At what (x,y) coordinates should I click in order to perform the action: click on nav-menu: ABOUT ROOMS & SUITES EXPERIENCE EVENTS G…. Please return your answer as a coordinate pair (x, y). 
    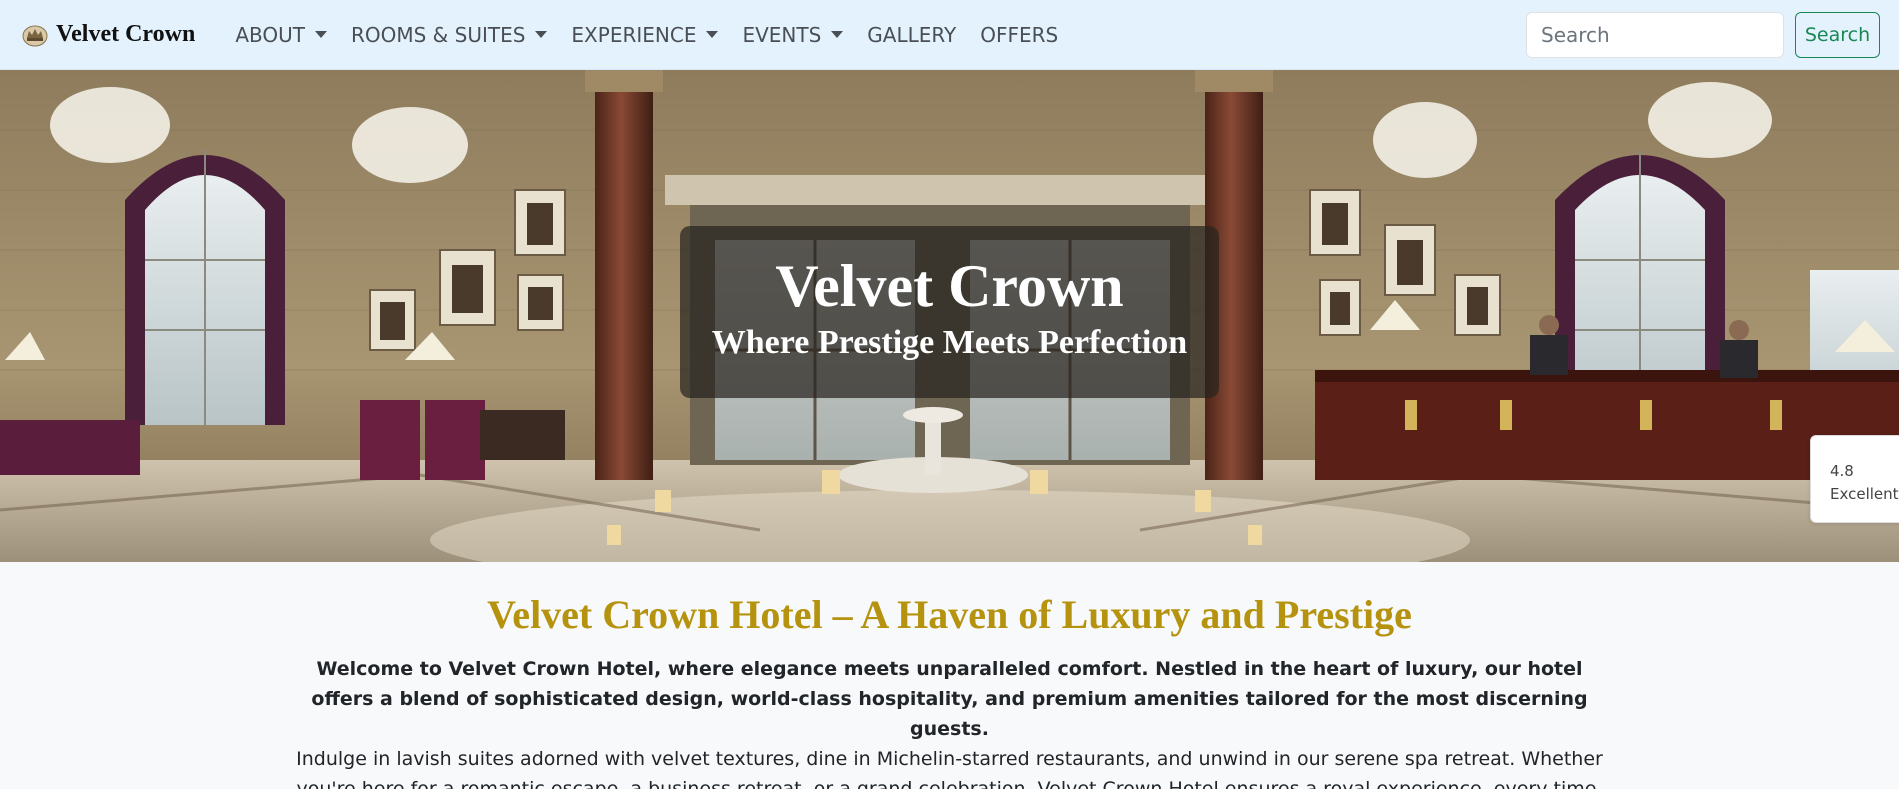
    Looking at the image, I should click on (646, 35).